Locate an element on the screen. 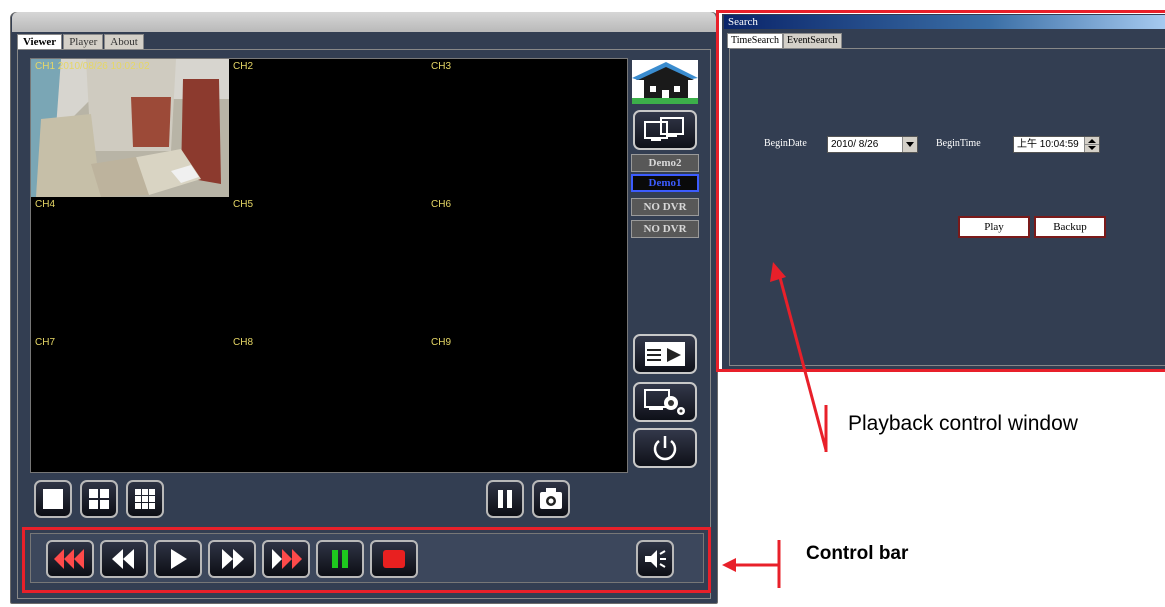 The height and width of the screenshot is (607, 1165). channel-label: CH4 is located at coordinates (45, 204).